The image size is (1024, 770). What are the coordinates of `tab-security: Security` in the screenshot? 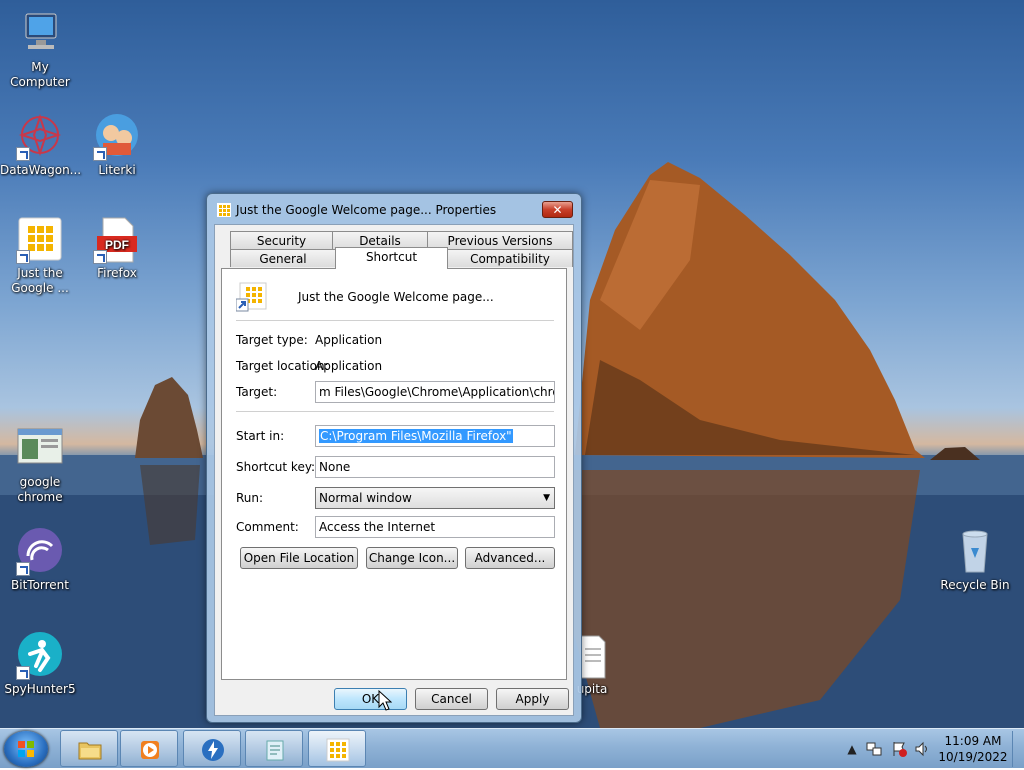 It's located at (281, 240).